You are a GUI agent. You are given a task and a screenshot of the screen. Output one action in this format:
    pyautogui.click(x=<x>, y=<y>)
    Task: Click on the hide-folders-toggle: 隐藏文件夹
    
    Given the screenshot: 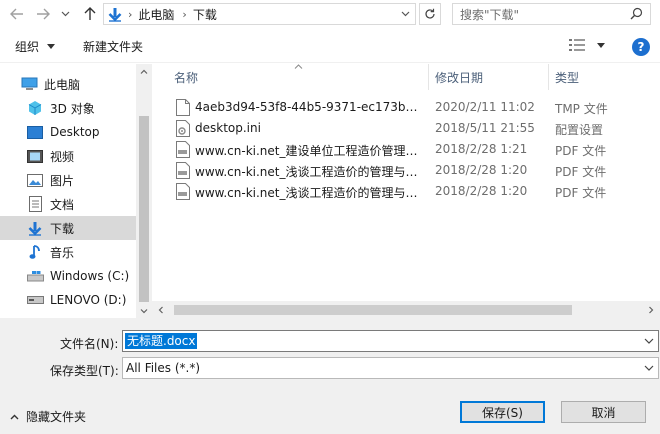 What is the action you would take?
    pyautogui.click(x=48, y=416)
    